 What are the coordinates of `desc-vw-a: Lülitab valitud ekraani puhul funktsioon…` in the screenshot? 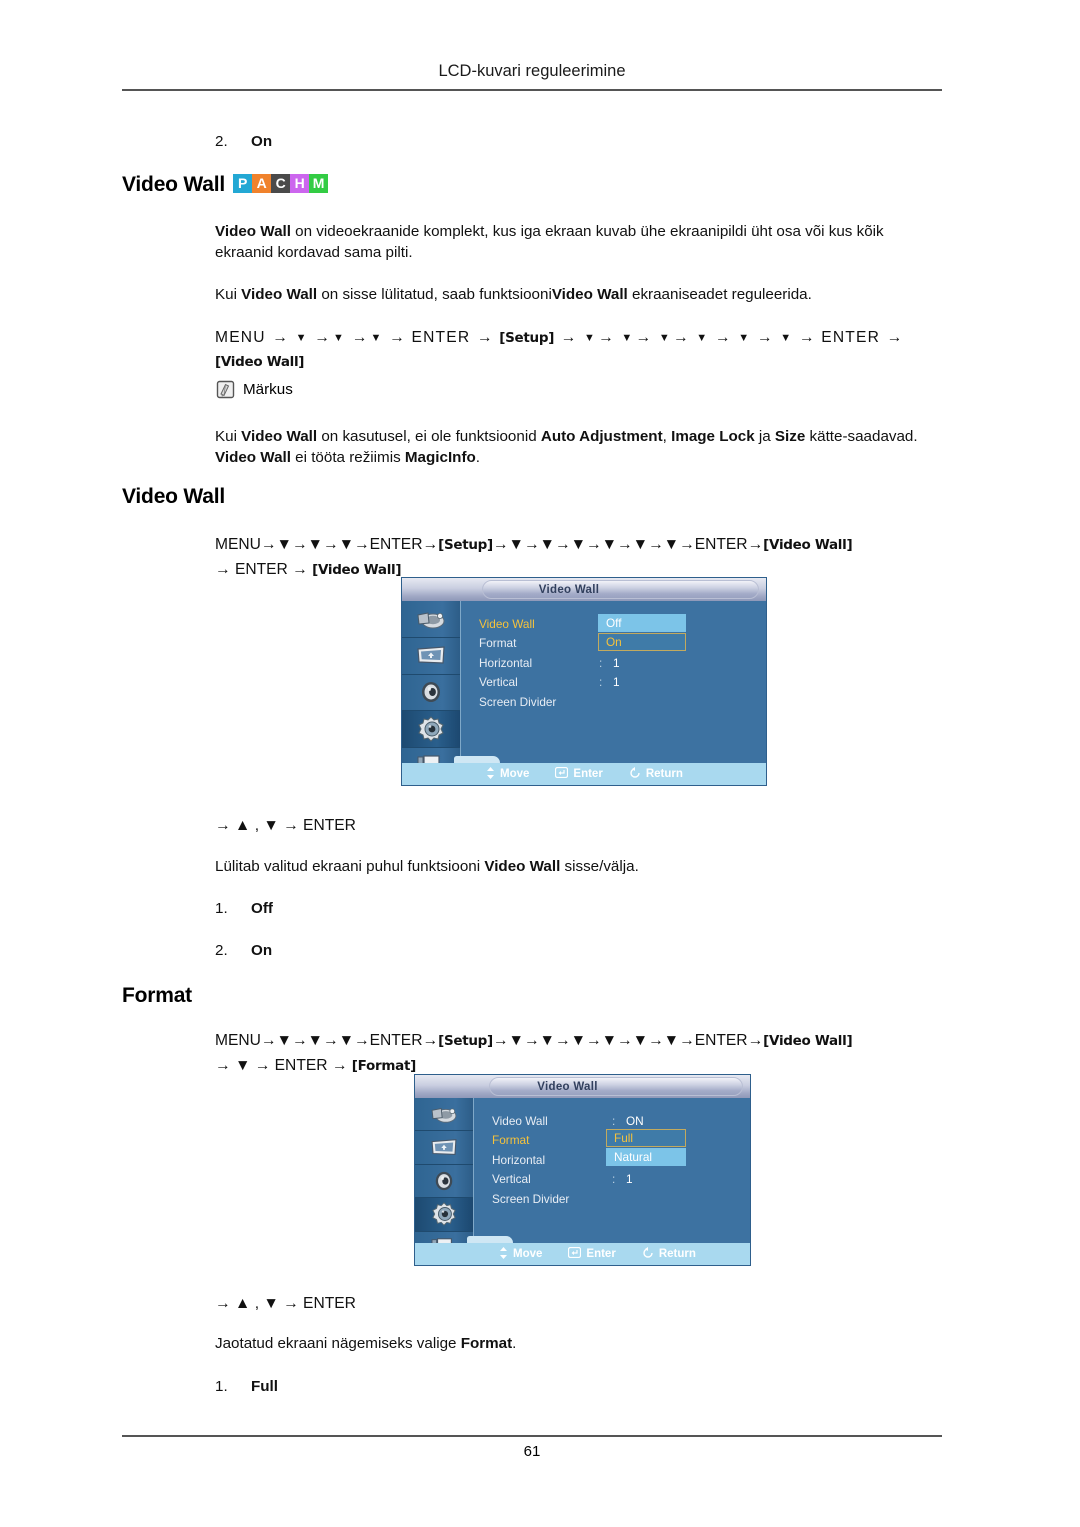 It's located at (350, 866).